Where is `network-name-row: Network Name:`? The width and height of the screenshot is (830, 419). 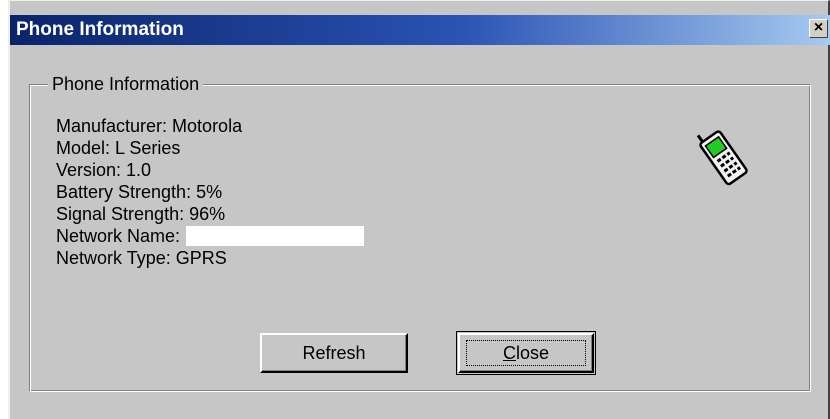 network-name-row: Network Name: is located at coordinates (210, 236).